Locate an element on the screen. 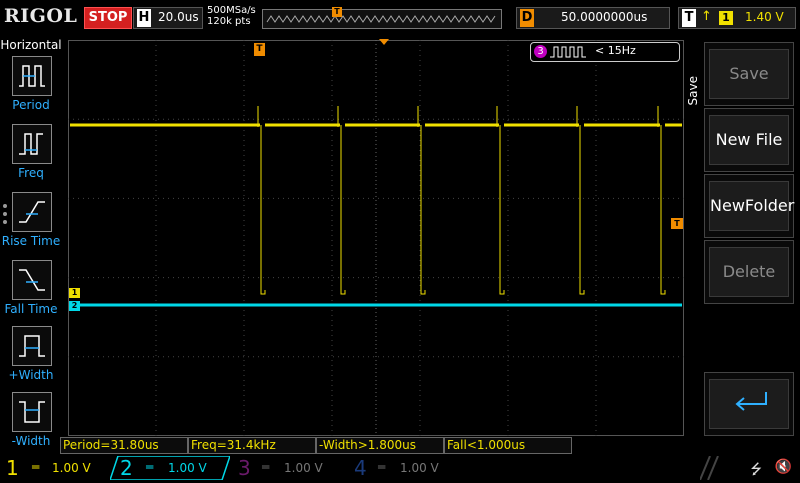 The width and height of the screenshot is (800, 483). ch2-scale: 1.00 V is located at coordinates (187, 468).